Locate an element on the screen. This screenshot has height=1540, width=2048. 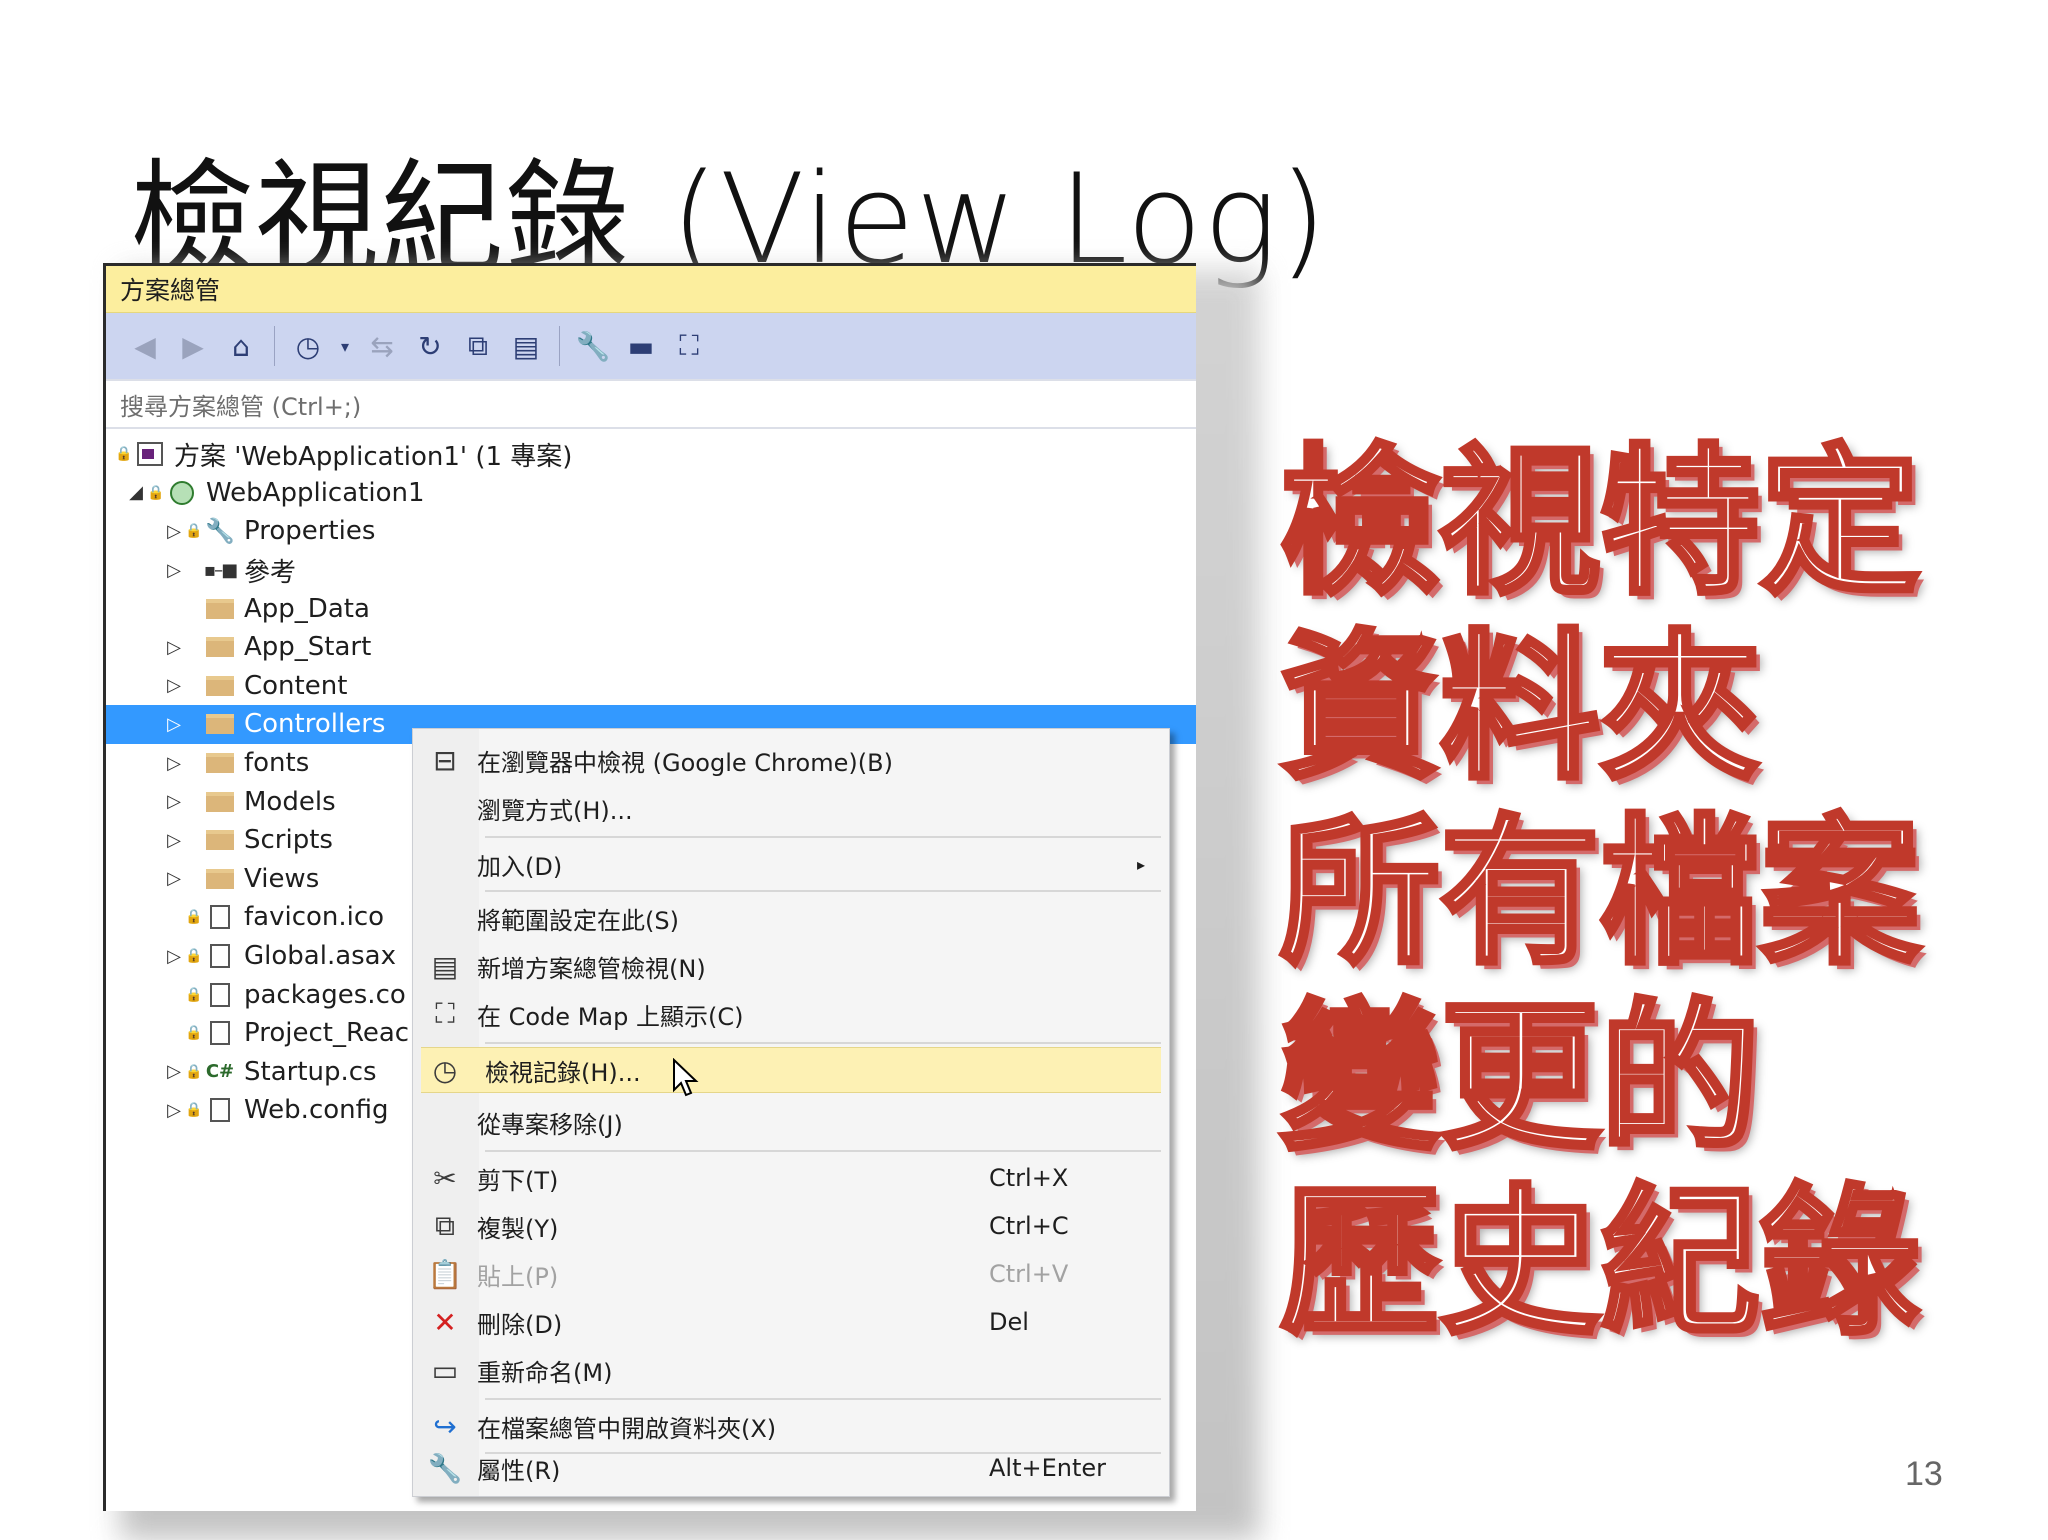
tree-item-label: Views is located at coordinates (282, 878).